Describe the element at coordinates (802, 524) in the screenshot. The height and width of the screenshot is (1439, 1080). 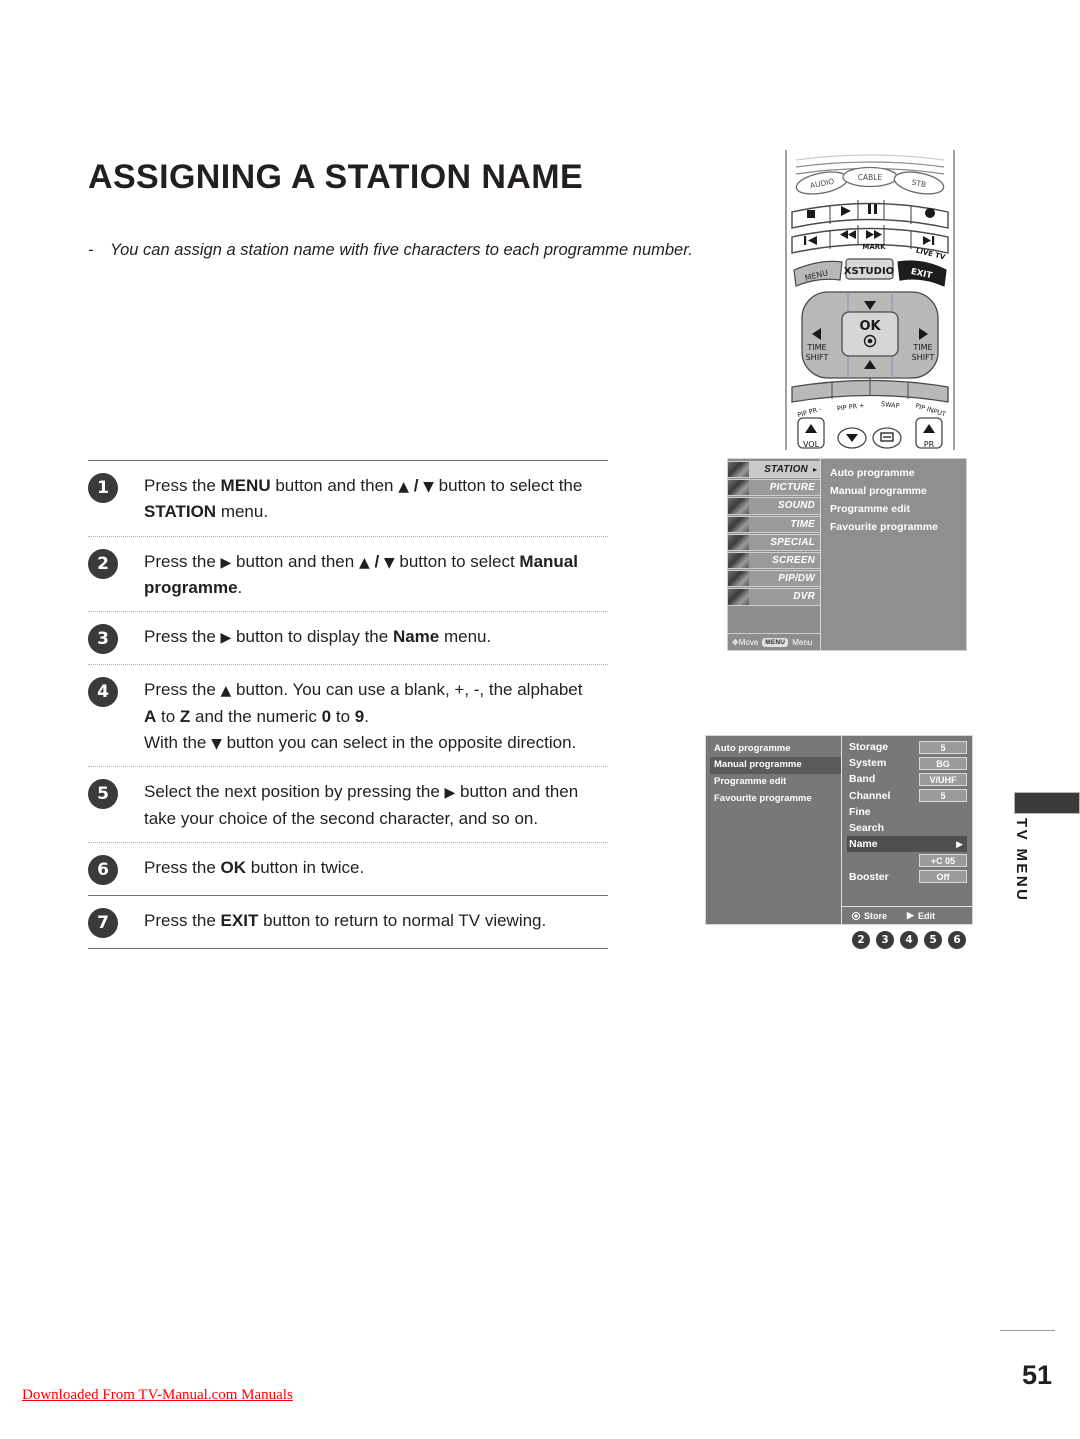
I see `osd-sidebar-label: TIME` at that location.